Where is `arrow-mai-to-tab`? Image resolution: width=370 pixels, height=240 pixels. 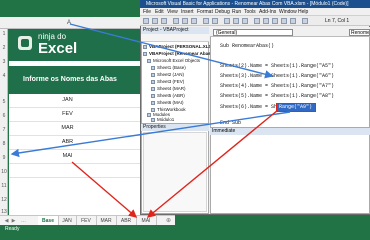
arrow-mai-to-tab is located at coordinates (104, 189).